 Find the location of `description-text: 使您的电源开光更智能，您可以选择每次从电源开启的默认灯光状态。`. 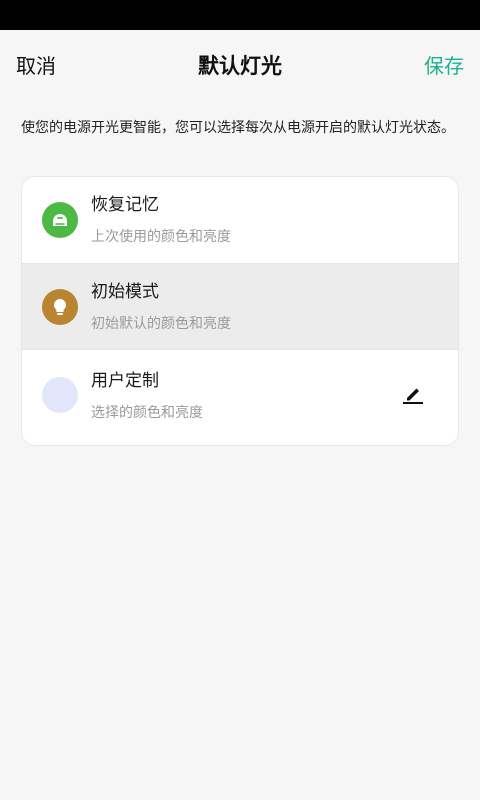

description-text: 使您的电源开光更智能，您可以选择每次从电源开启的默认灯光状态。 is located at coordinates (238, 128).